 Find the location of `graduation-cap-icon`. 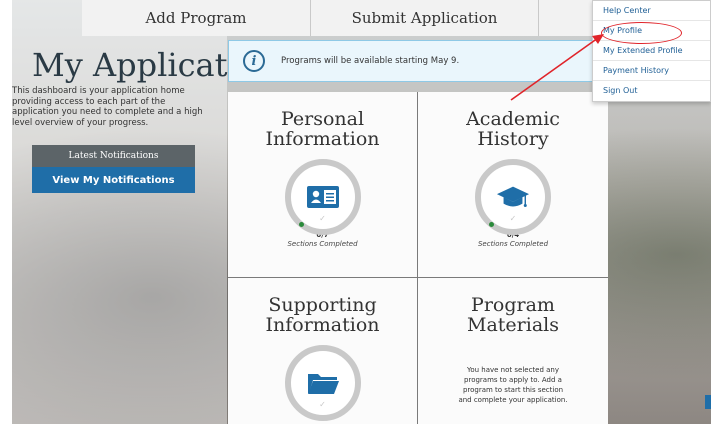

graduation-cap-icon is located at coordinates (513, 197).